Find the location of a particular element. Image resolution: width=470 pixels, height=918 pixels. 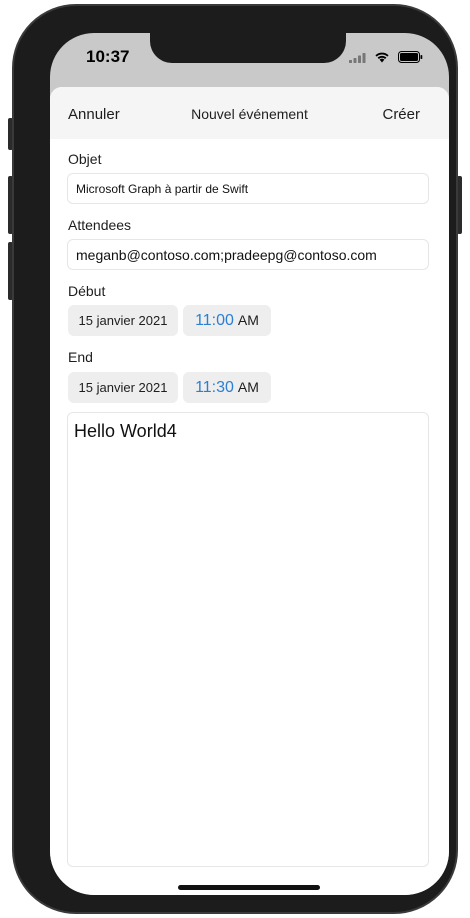

subject-input is located at coordinates (248, 188).